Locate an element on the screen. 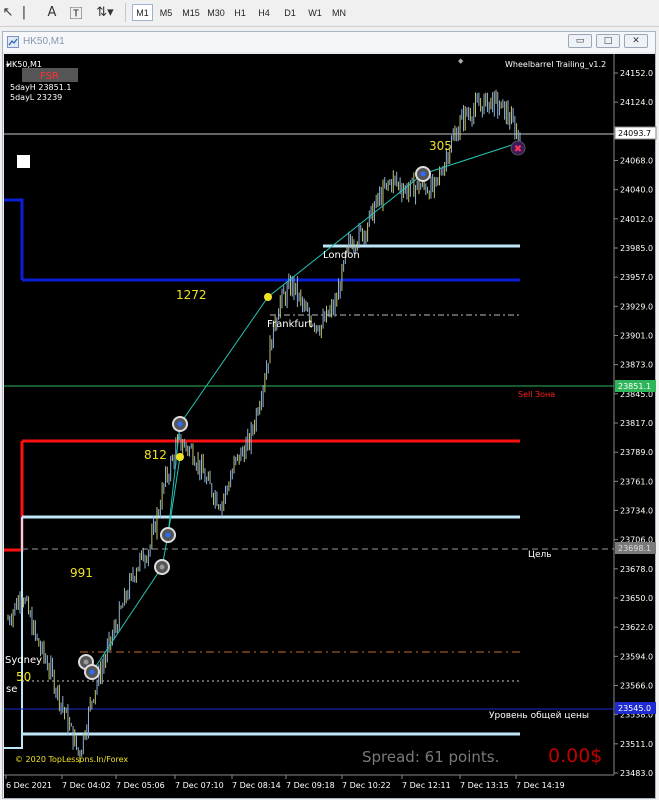 The image size is (659, 800). price-tick-label: 23650.0 is located at coordinates (636, 598).